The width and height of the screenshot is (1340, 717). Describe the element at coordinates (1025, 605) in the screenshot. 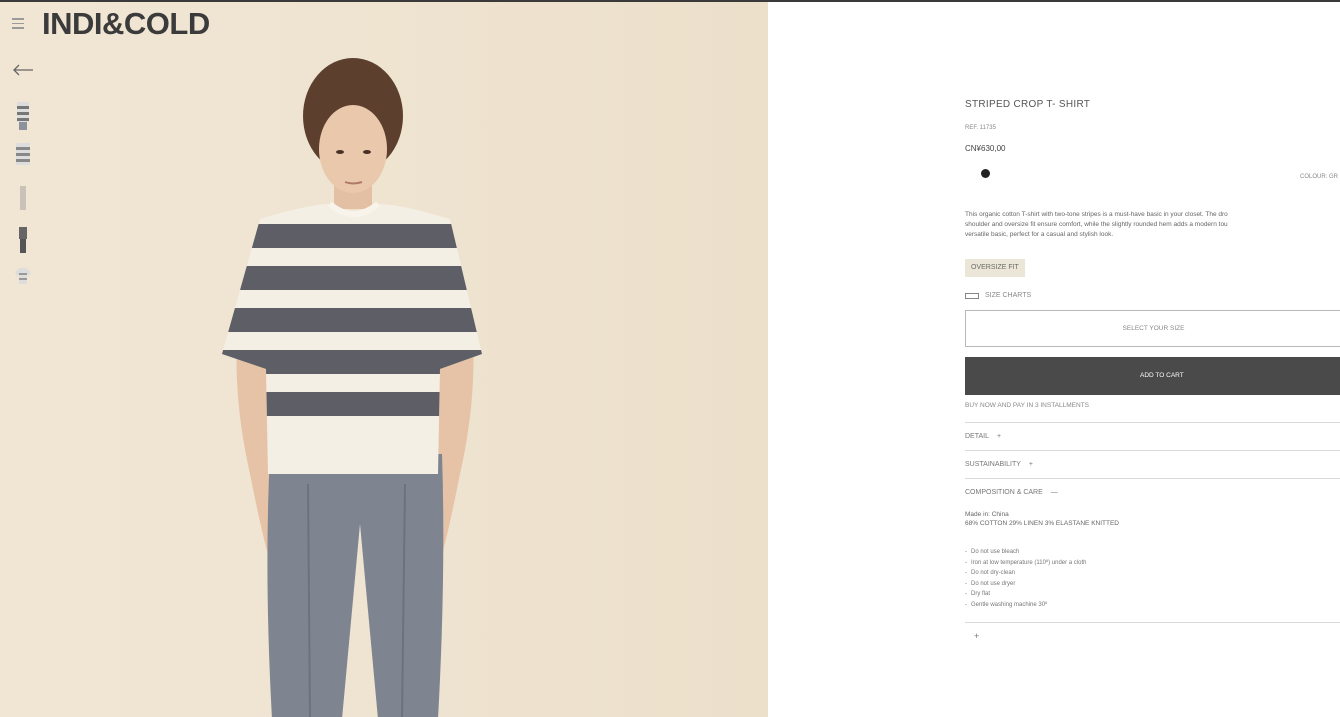

I see `care-item: Gentle washing machine 30º` at that location.